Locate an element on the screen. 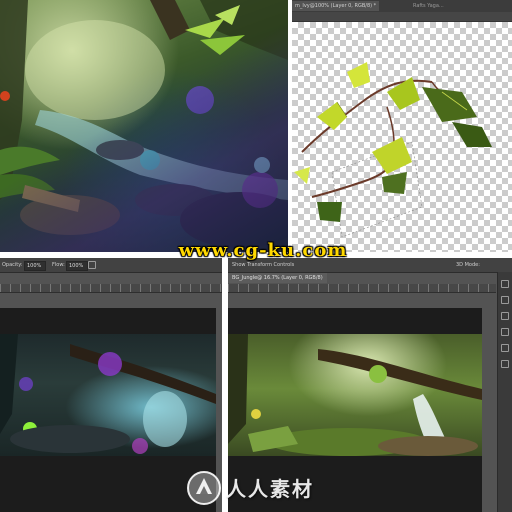 This screenshot has height=512, width=512. 3d-mode-label: 3D Mode: is located at coordinates (468, 265).